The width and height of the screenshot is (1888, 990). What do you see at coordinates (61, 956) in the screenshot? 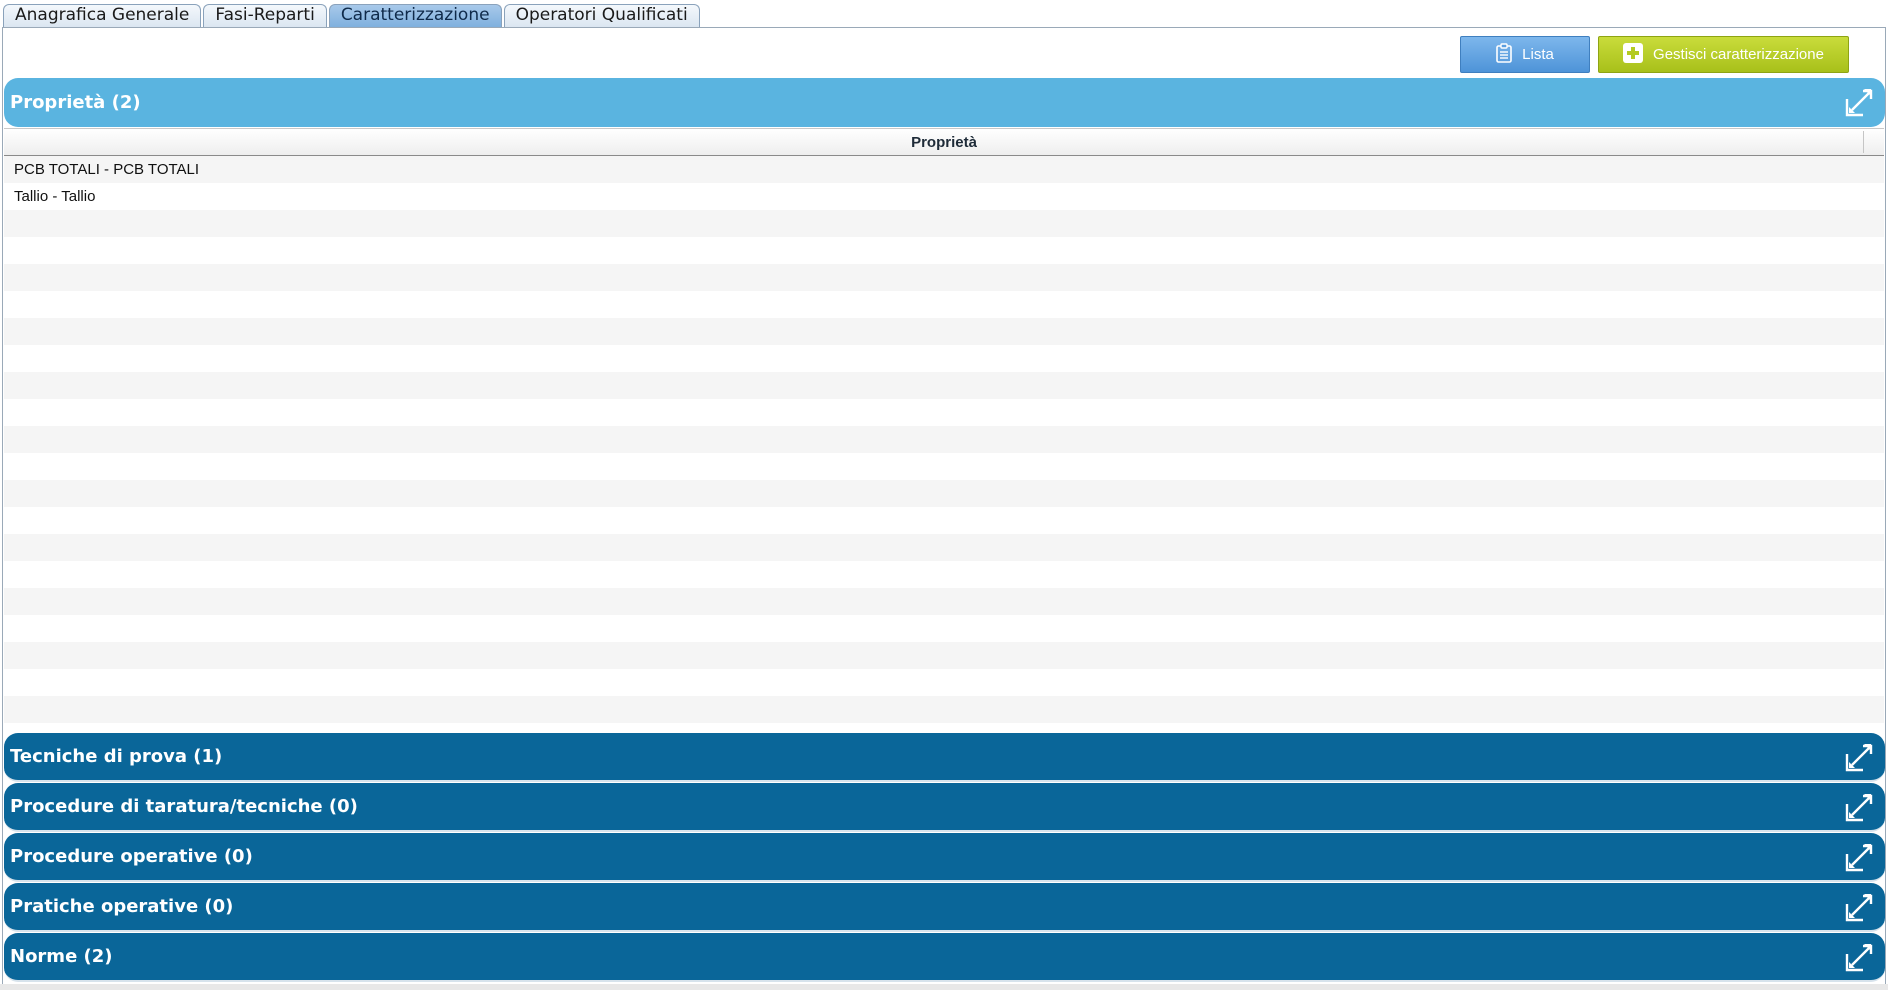
I see `section-norme-title: Norme (2)` at bounding box center [61, 956].